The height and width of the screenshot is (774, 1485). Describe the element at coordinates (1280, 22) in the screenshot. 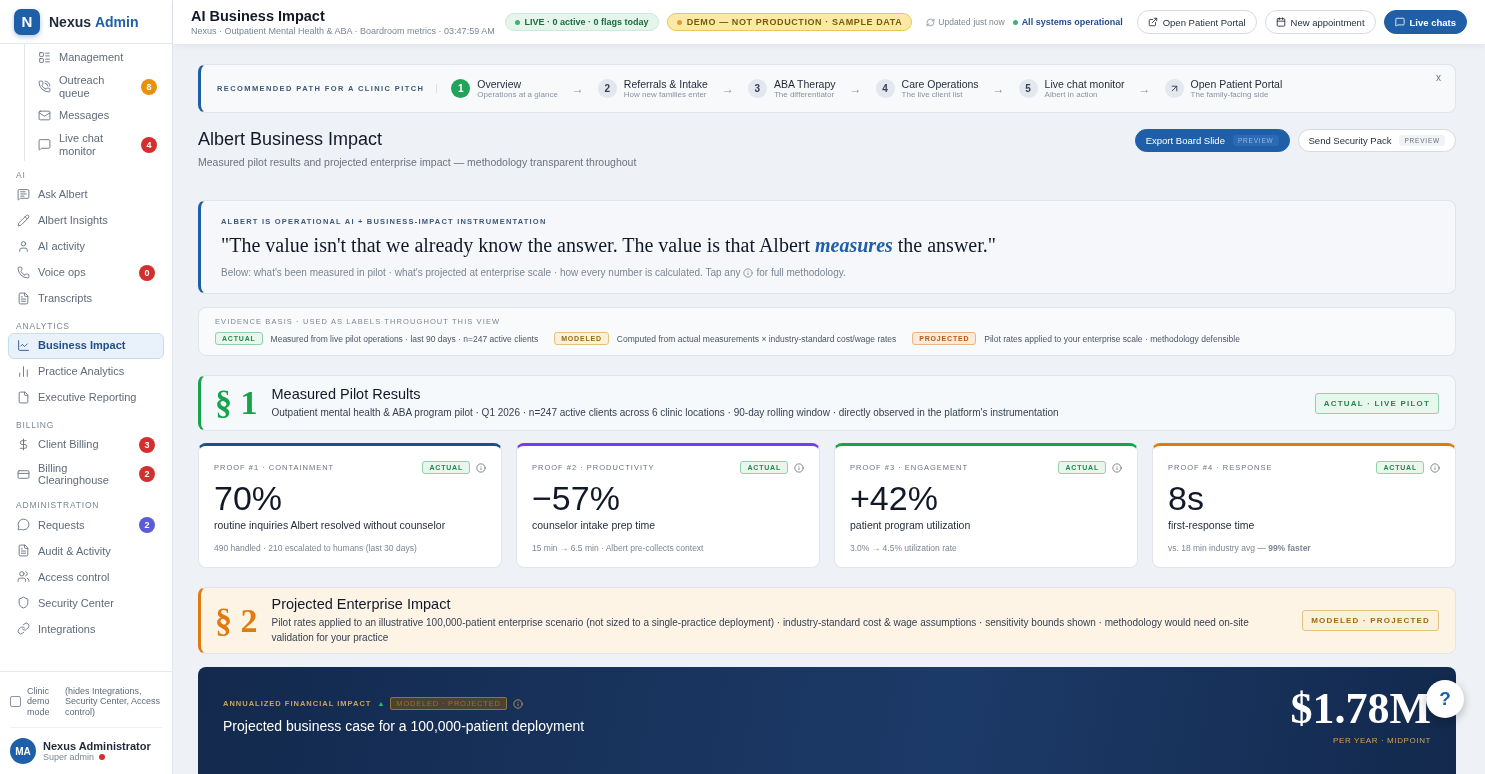

I see `calendar-icon` at that location.